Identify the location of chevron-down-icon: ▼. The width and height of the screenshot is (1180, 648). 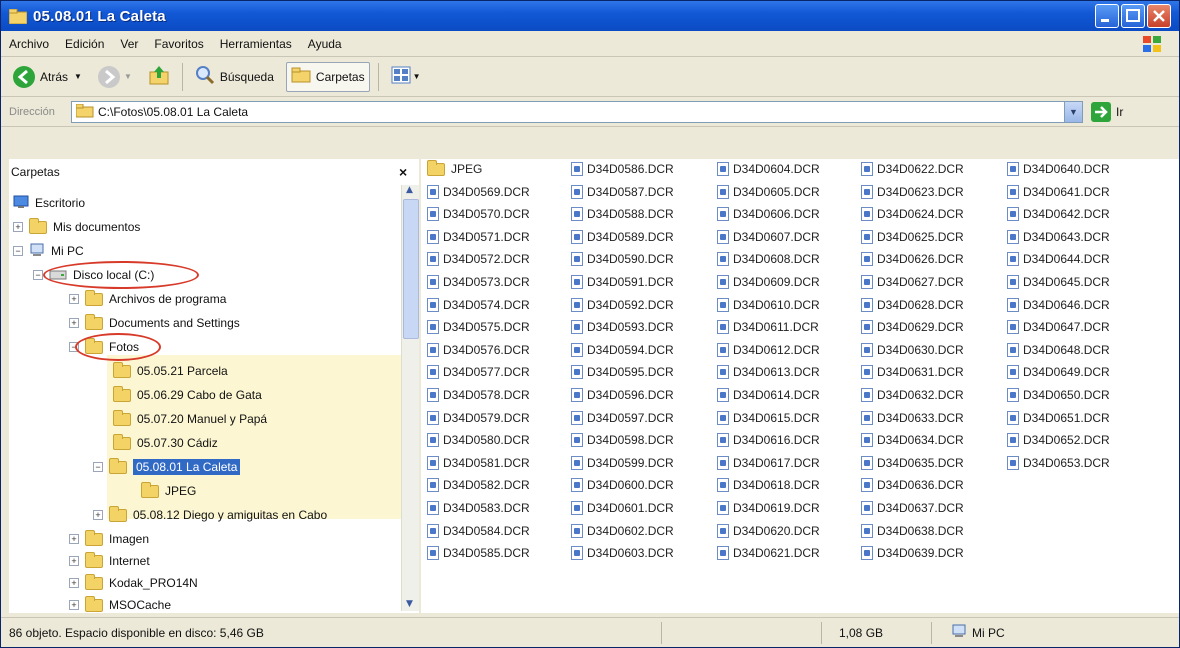
(78, 76).